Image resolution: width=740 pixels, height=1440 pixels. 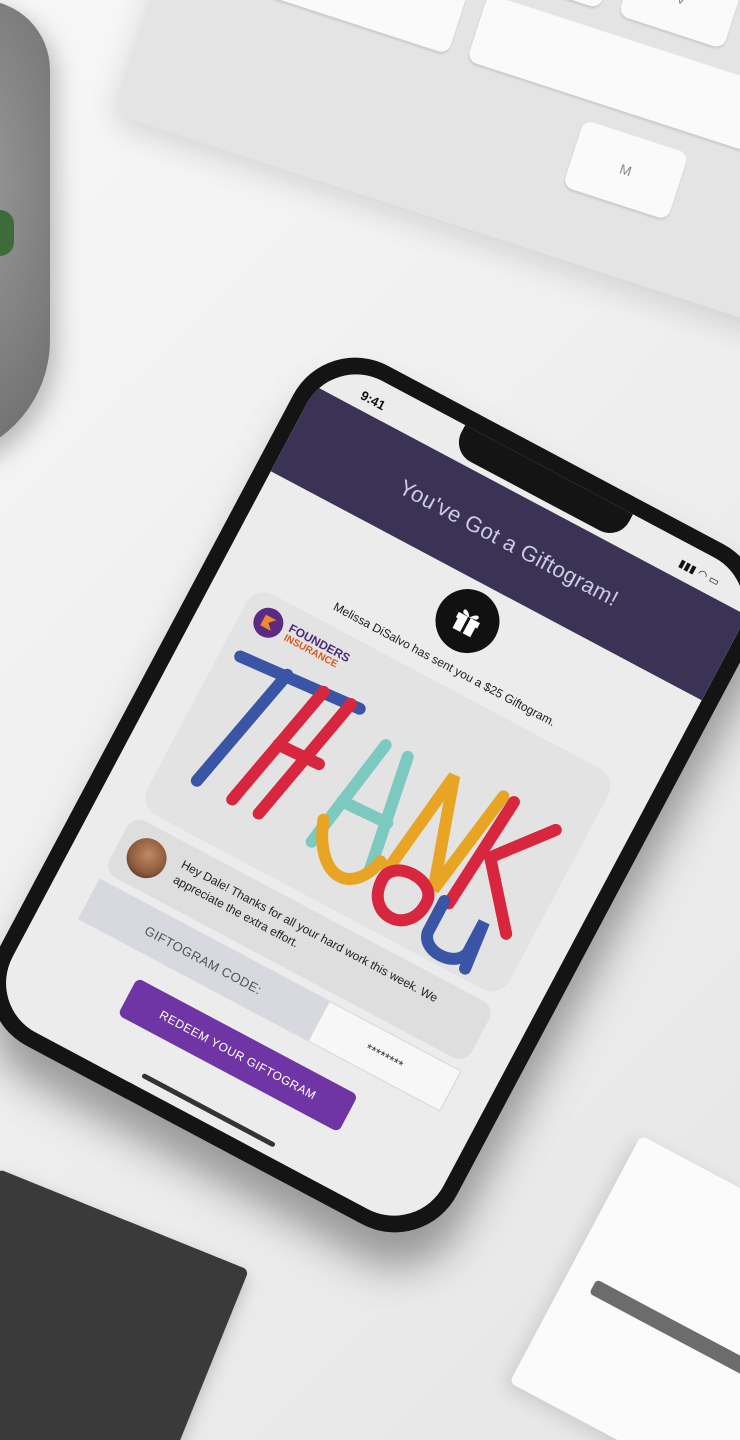 I want to click on status-time: 9:41, so click(x=373, y=400).